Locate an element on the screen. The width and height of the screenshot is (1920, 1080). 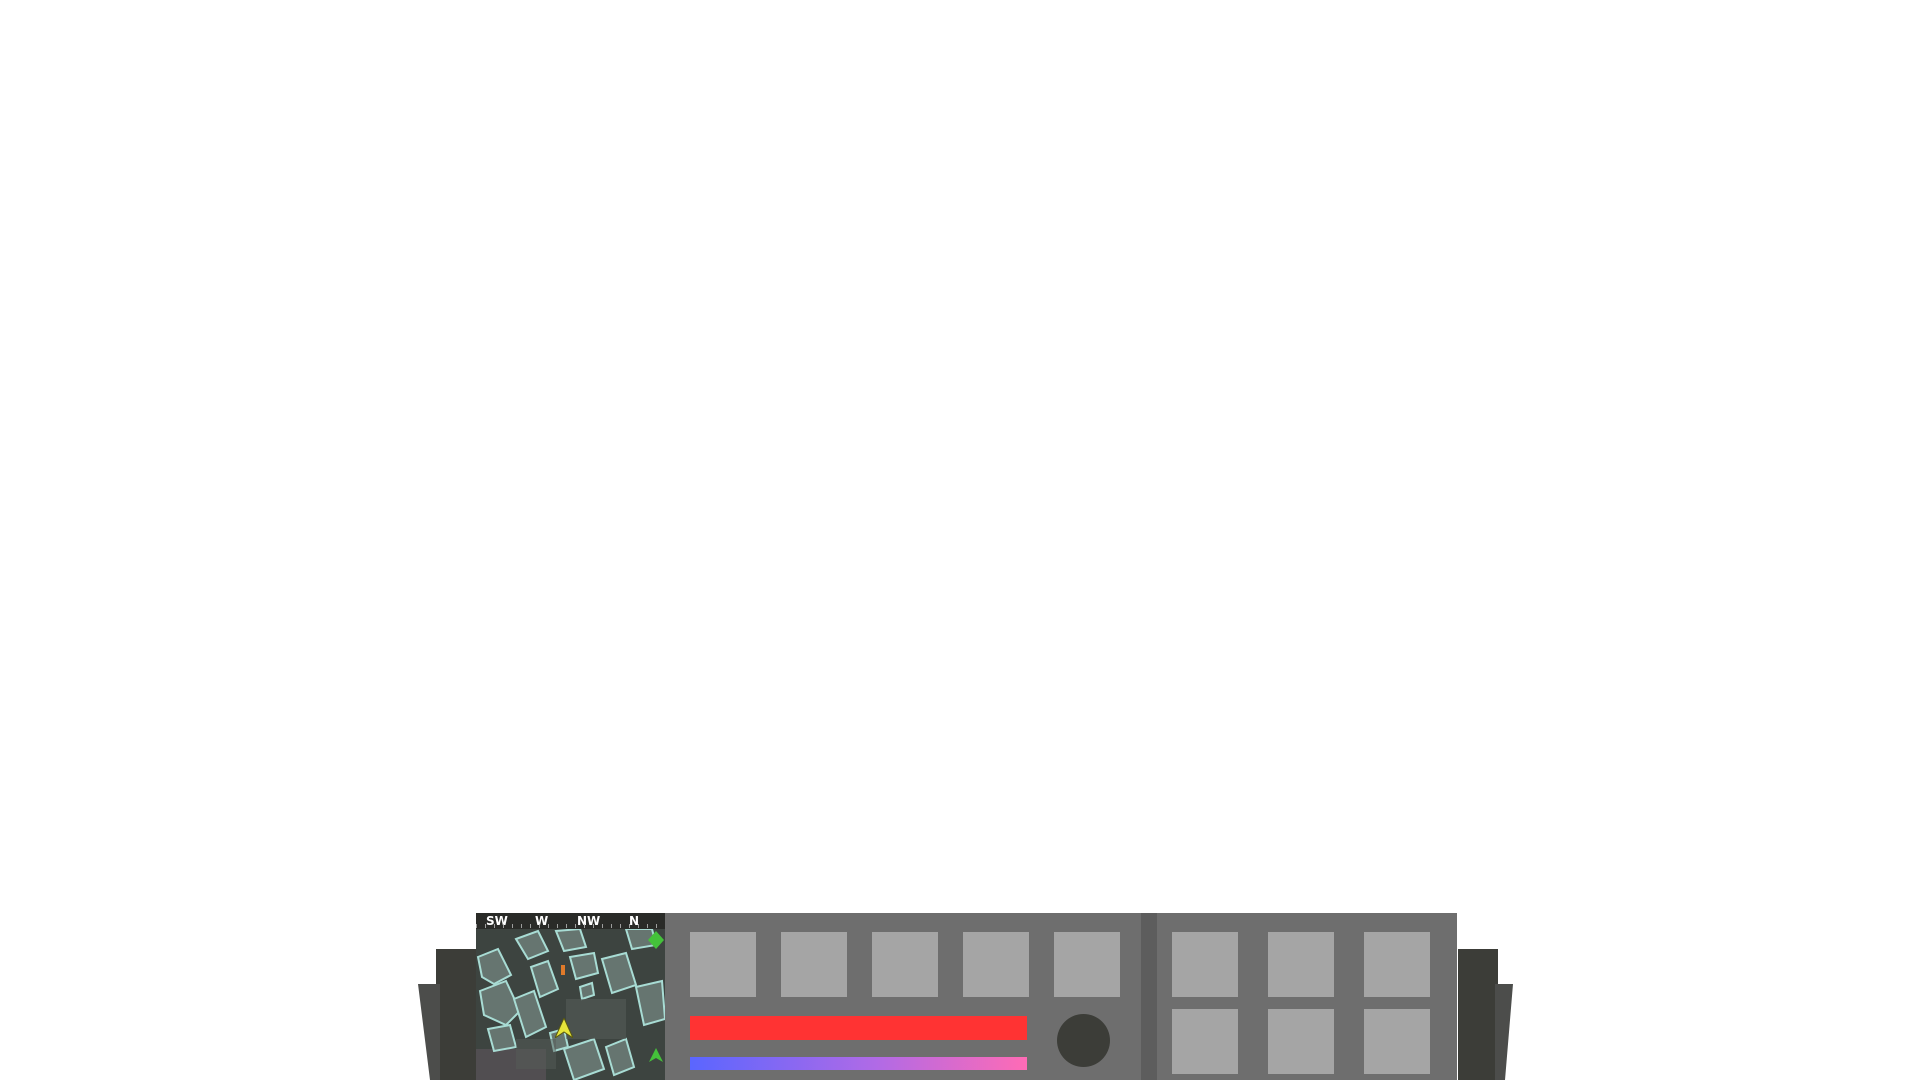
minimap: SW W NW N is located at coordinates (570, 996).